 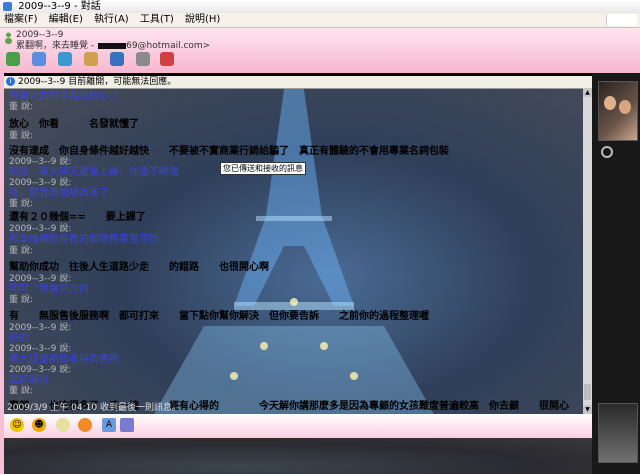 I want to click on messenger-icon, so click(x=7, y=6).